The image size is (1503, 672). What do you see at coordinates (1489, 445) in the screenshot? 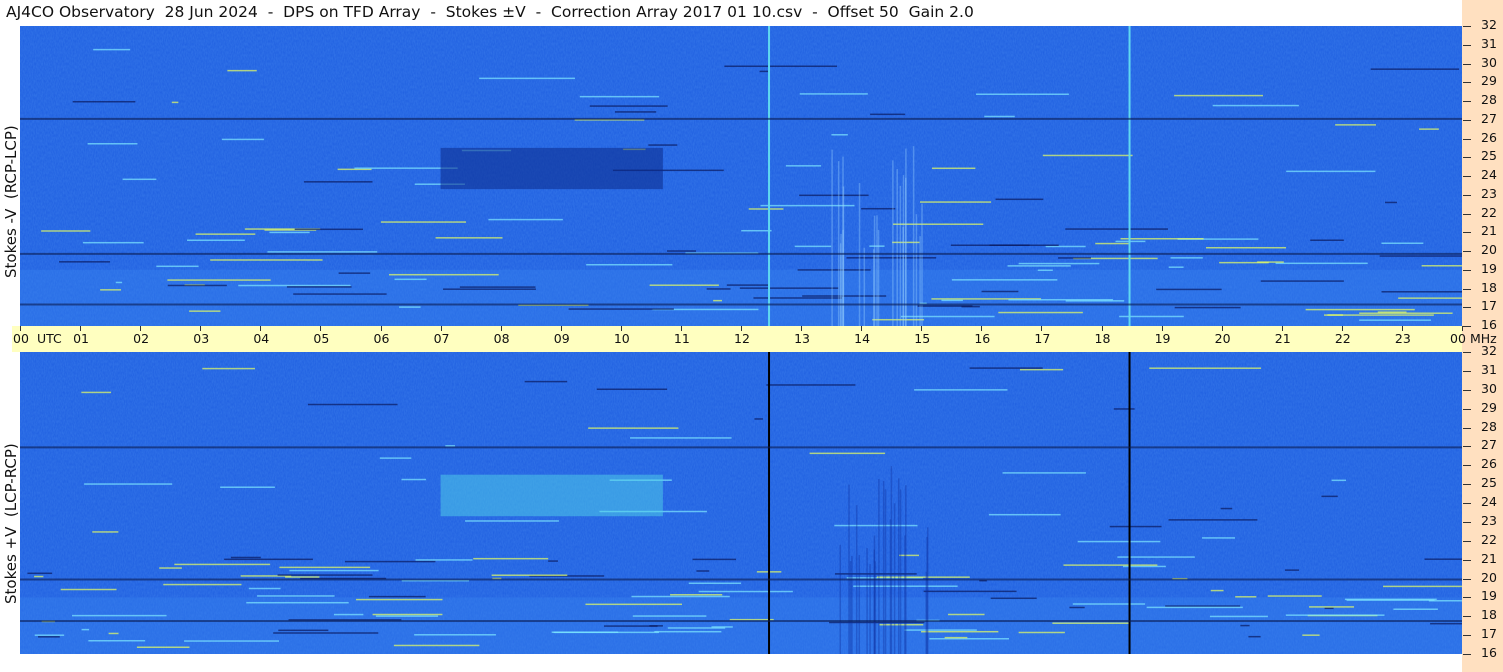
I see `frequency-tick-label: 27` at bounding box center [1489, 445].